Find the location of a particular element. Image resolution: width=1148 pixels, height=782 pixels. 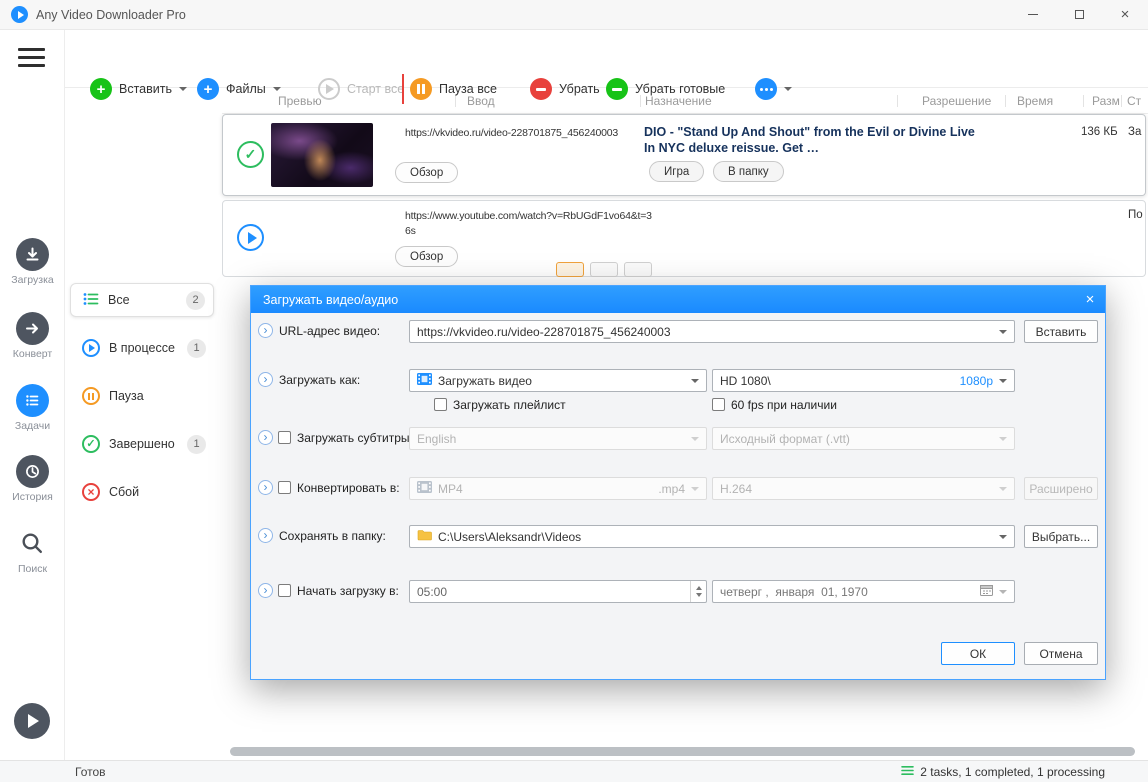

search-icon is located at coordinates (32, 543).